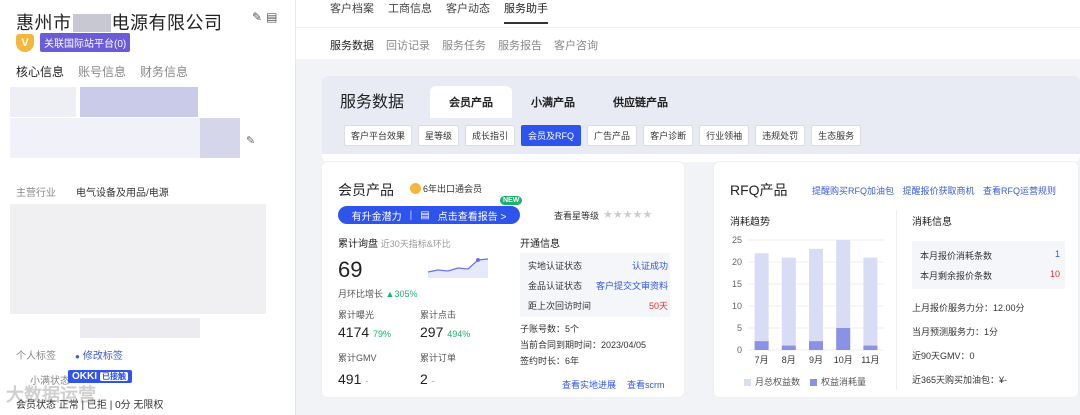 This screenshot has height=415, width=1080. What do you see at coordinates (36, 193) in the screenshot?
I see `main-industry-label: 主营行业` at bounding box center [36, 193].